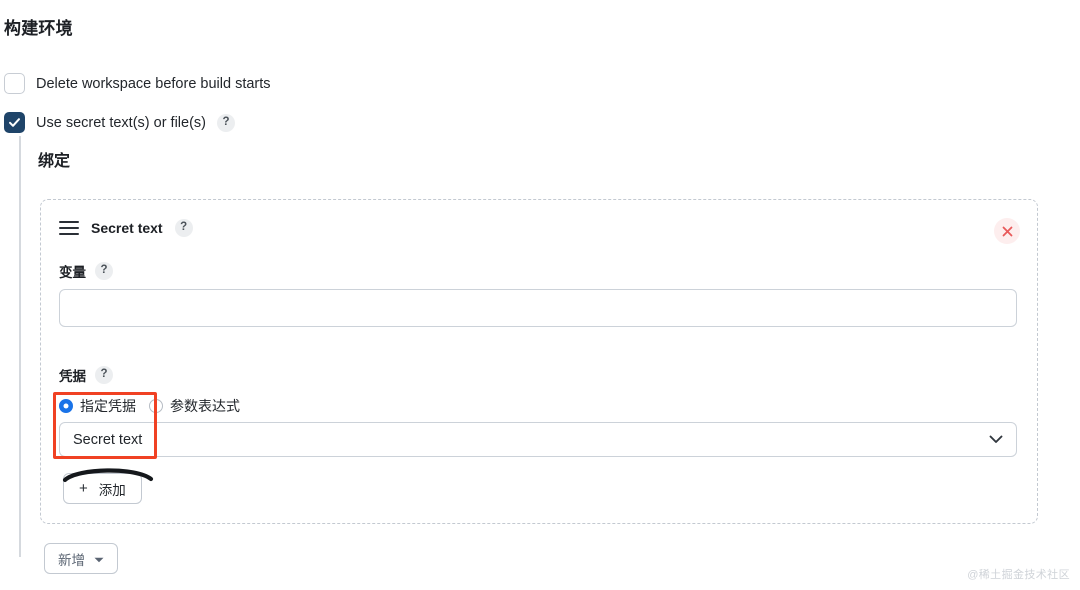  I want to click on credential-label-text: 凭据, so click(72, 376).